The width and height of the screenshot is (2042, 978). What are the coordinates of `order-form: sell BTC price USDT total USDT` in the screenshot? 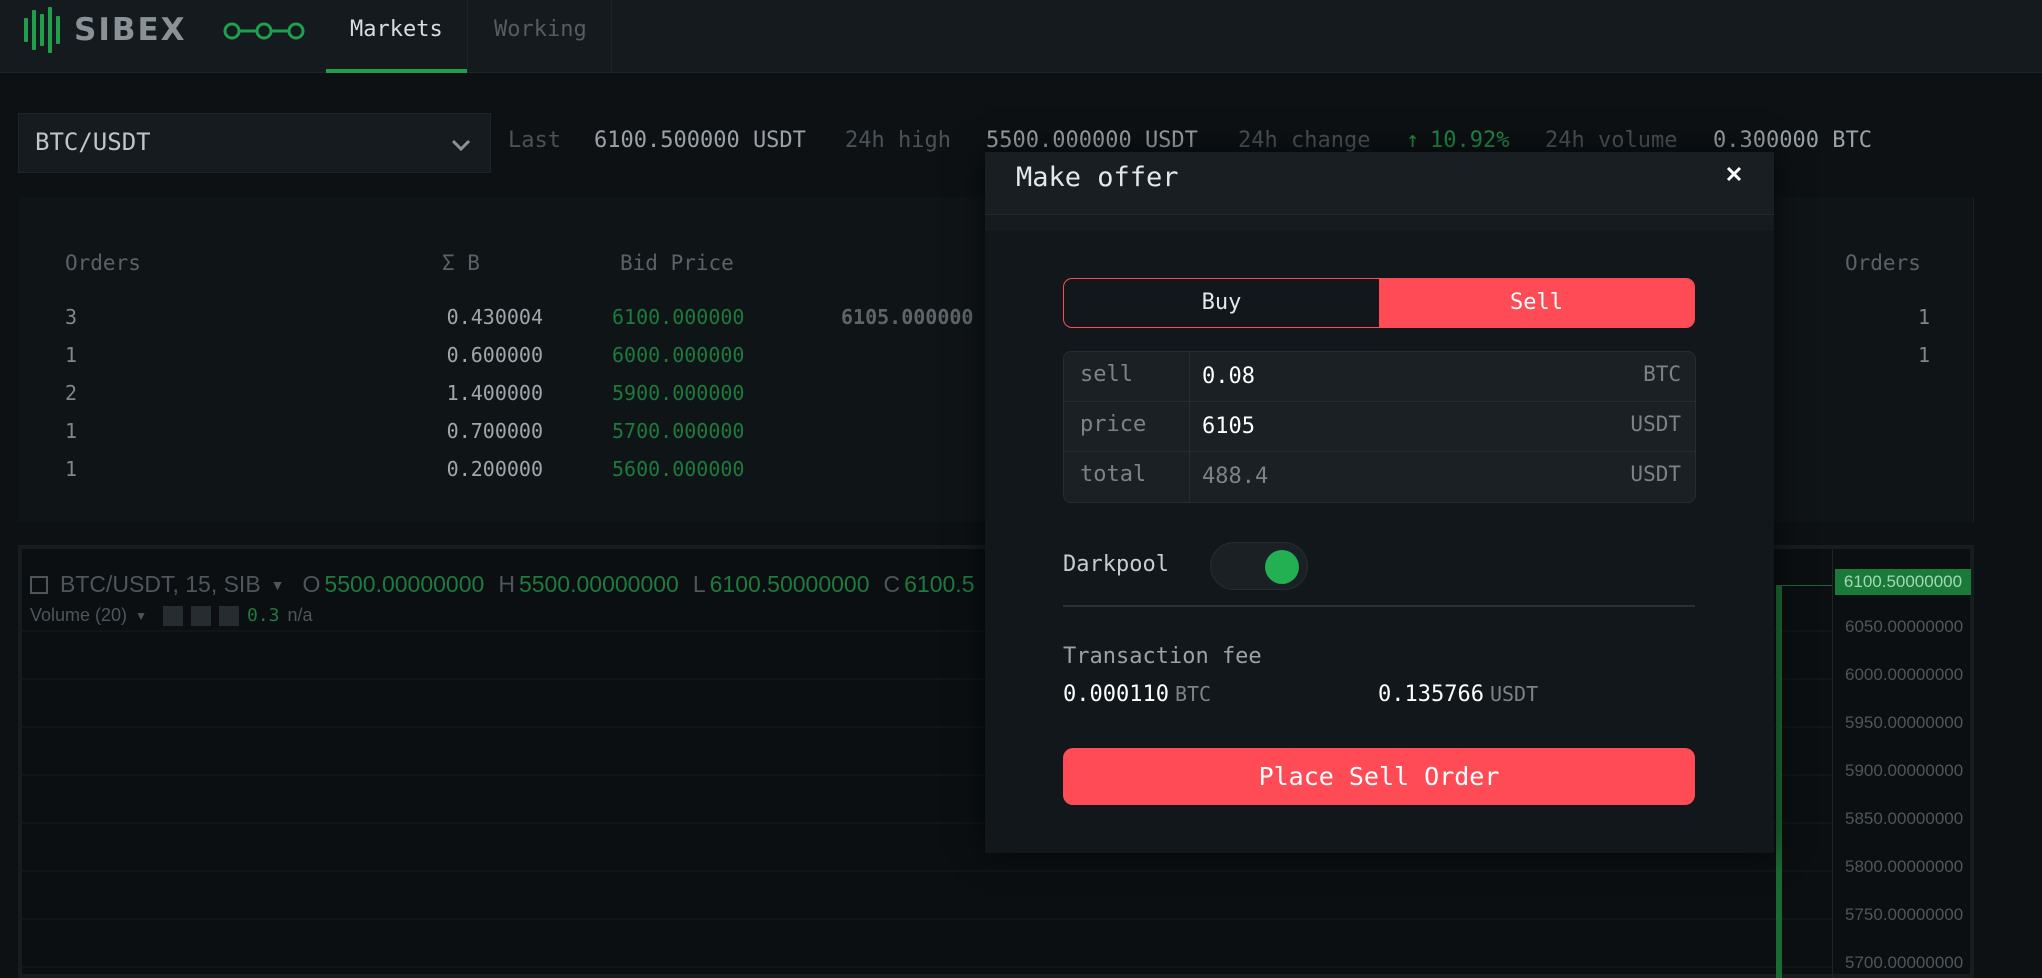 It's located at (1379, 427).